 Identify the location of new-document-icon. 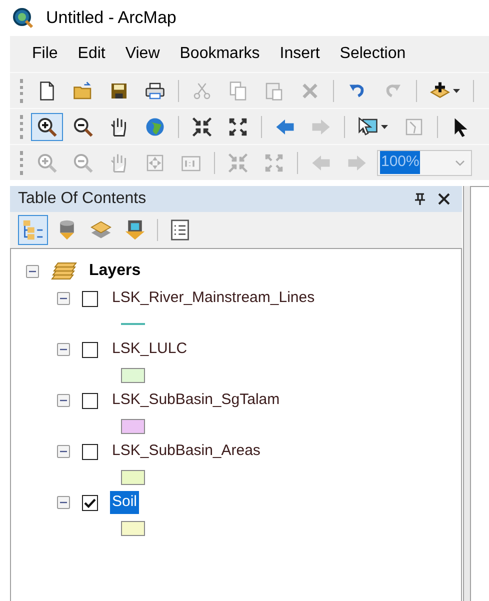
(47, 90).